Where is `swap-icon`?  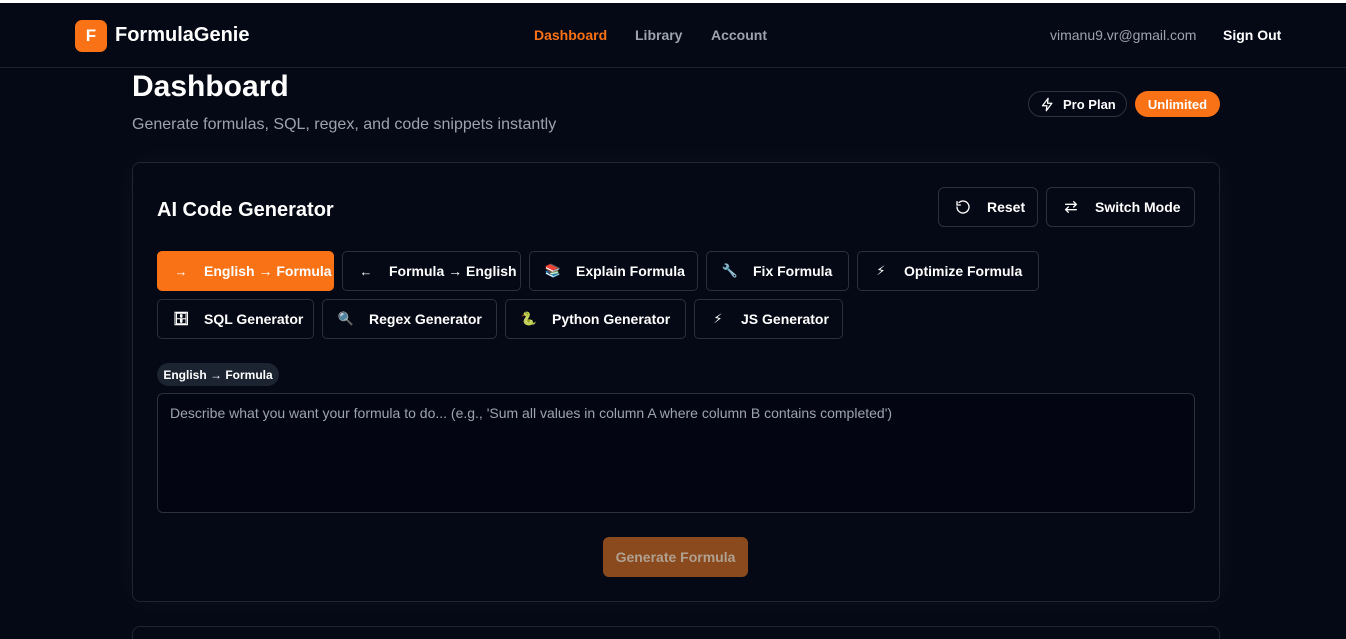
swap-icon is located at coordinates (1071, 207).